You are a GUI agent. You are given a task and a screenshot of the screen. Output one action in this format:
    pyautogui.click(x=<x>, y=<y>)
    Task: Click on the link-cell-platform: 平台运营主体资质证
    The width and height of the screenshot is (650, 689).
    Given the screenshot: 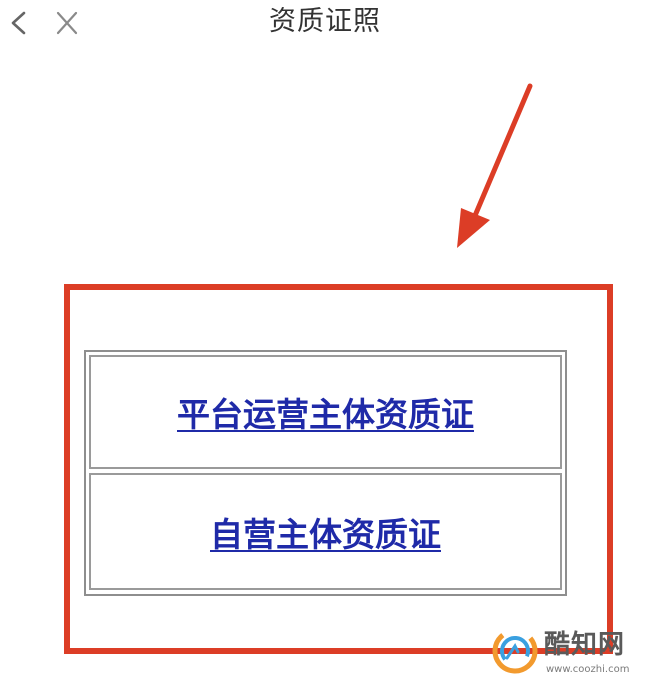 What is the action you would take?
    pyautogui.click(x=325, y=412)
    